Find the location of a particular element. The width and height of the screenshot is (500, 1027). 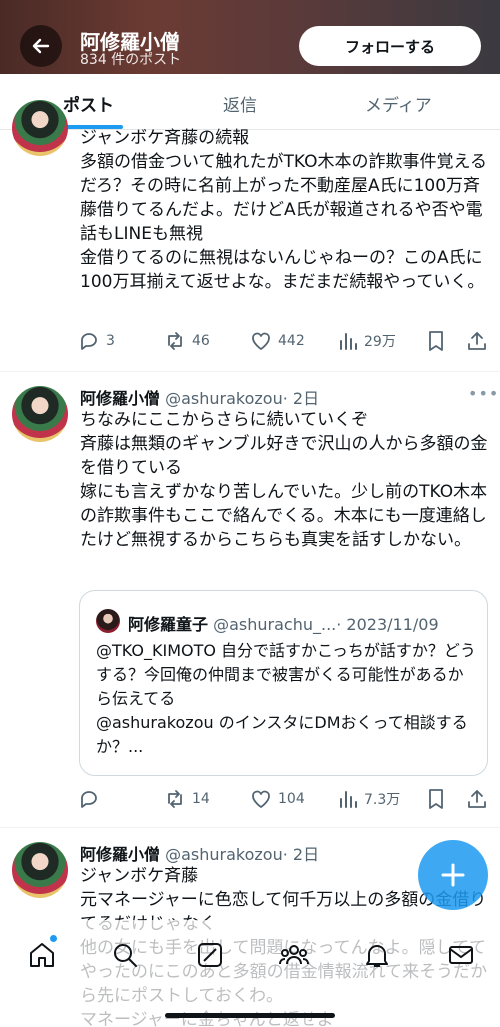

repost-button: 46 is located at coordinates (187, 341).